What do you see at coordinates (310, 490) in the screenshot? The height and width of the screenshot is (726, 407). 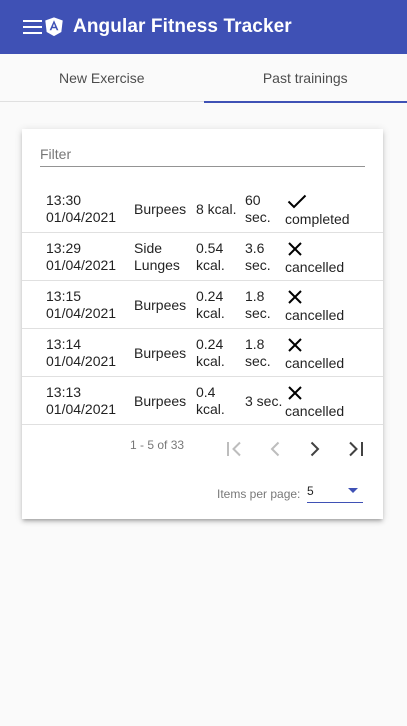 I see `items-per-page-value: 5` at bounding box center [310, 490].